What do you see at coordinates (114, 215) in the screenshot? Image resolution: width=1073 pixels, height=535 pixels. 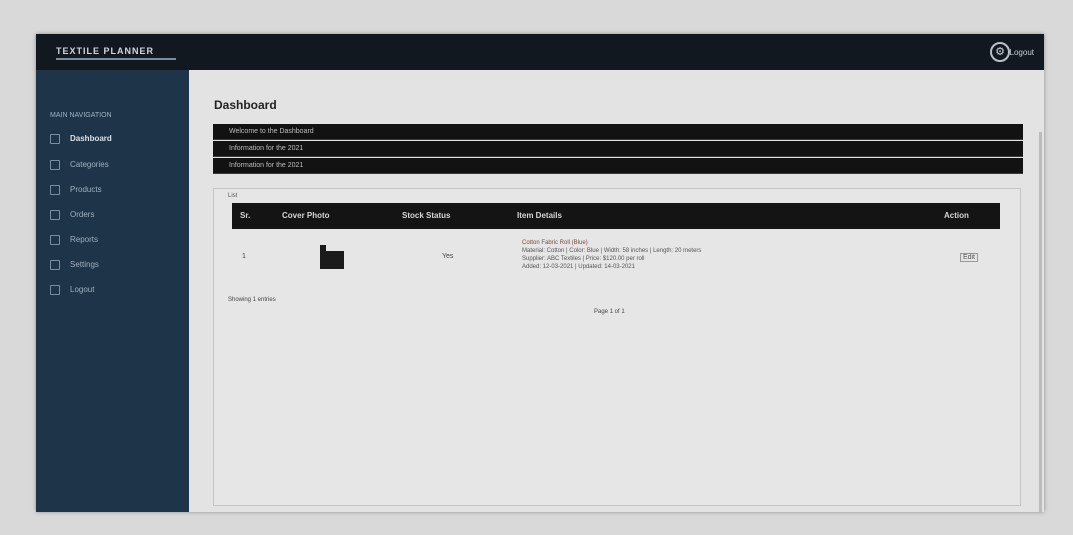 I see `sidebar-item-orders: Orders` at bounding box center [114, 215].